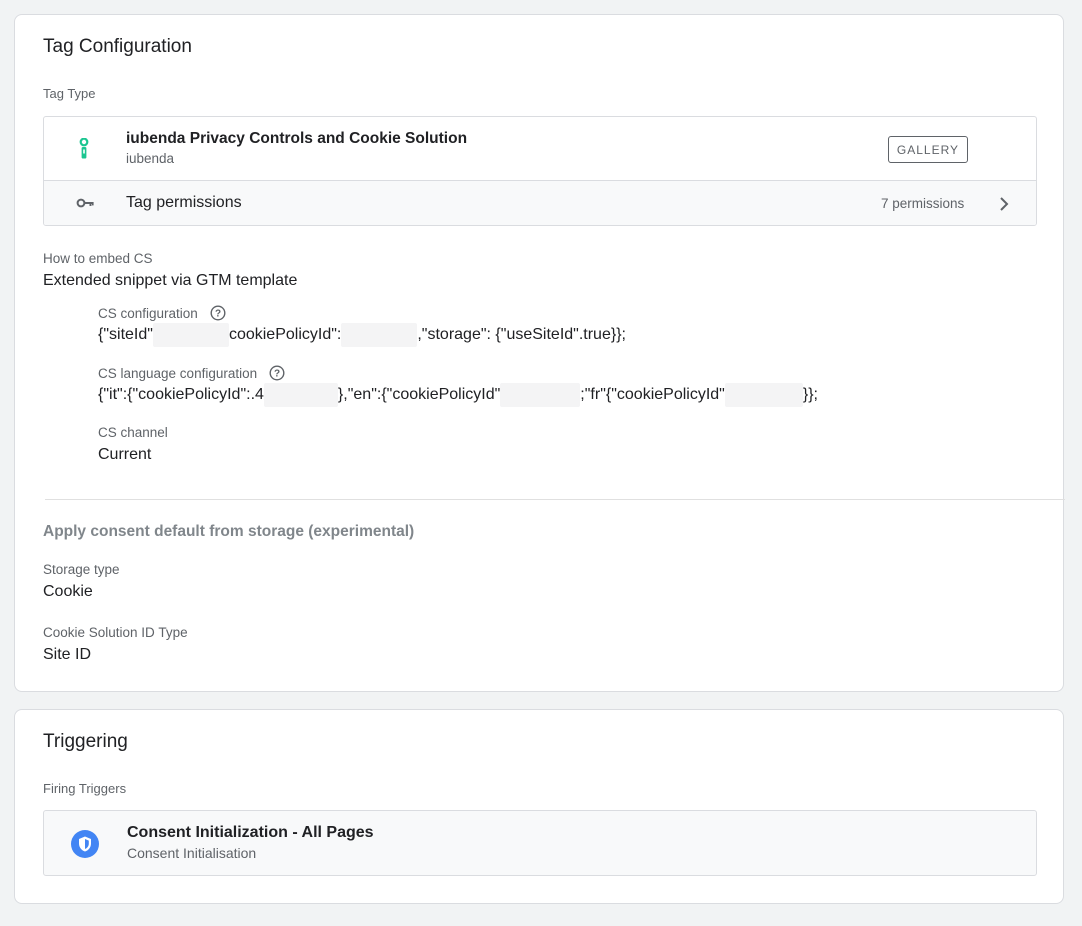 This screenshot has width=1082, height=926. Describe the element at coordinates (555, 499) in the screenshot. I see `section-divider` at that location.